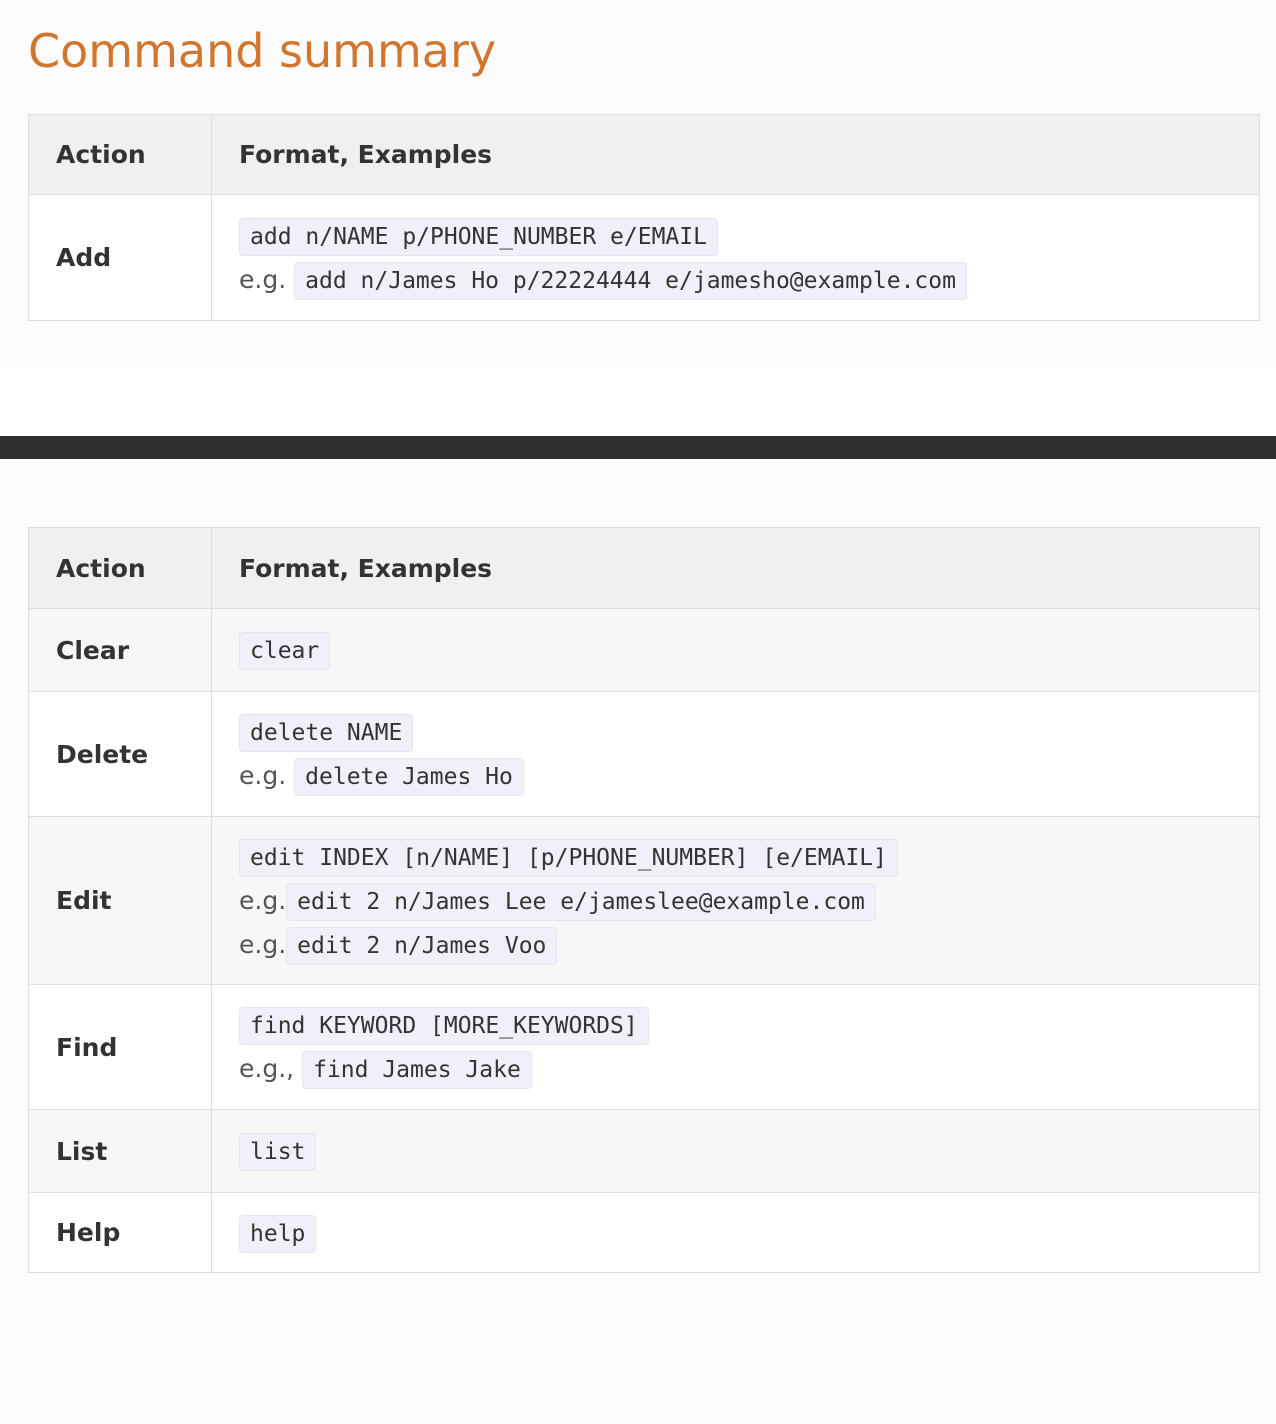  I want to click on format-cell: list, so click(735, 1151).